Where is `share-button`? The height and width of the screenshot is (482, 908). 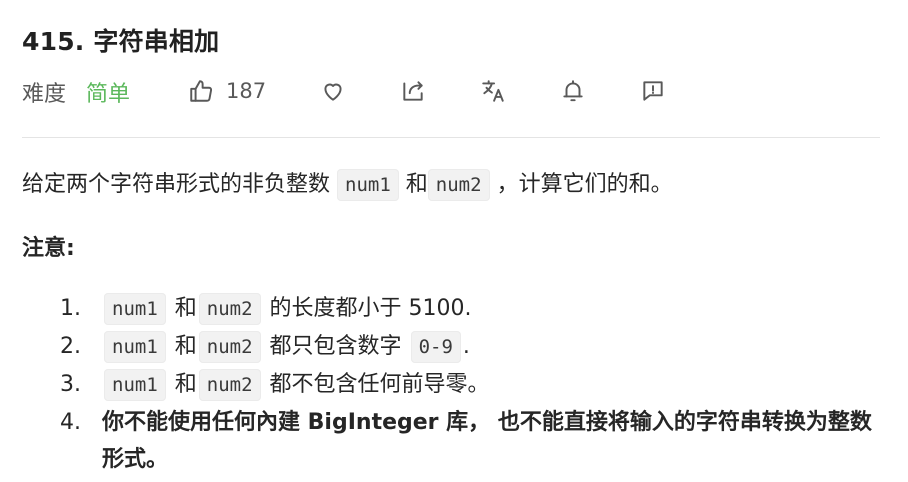
share-button is located at coordinates (413, 91).